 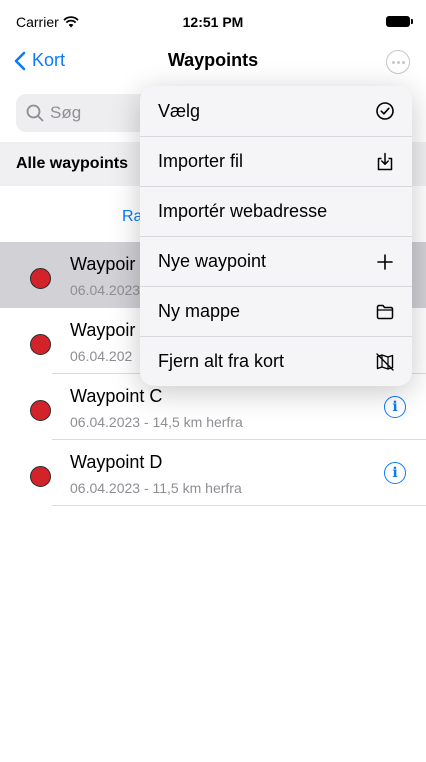 What do you see at coordinates (393, 62) in the screenshot?
I see `ellipsis-icon` at bounding box center [393, 62].